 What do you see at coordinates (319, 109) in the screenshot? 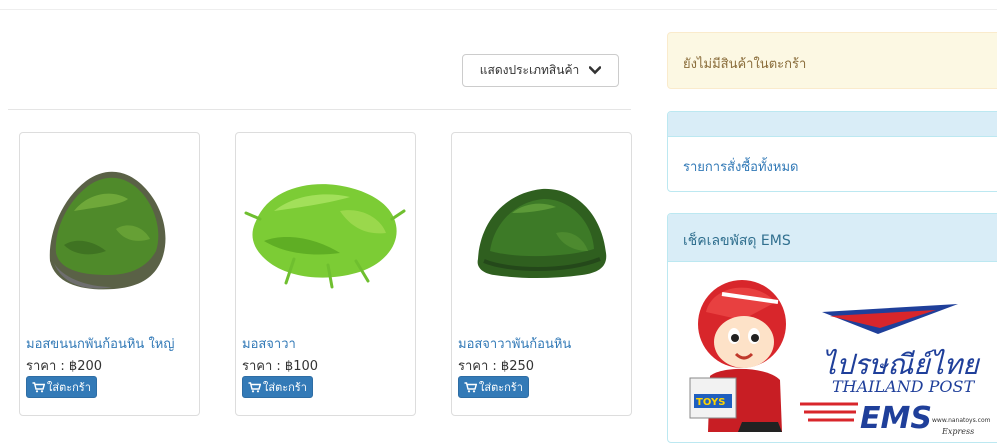
I see `content-divider` at bounding box center [319, 109].